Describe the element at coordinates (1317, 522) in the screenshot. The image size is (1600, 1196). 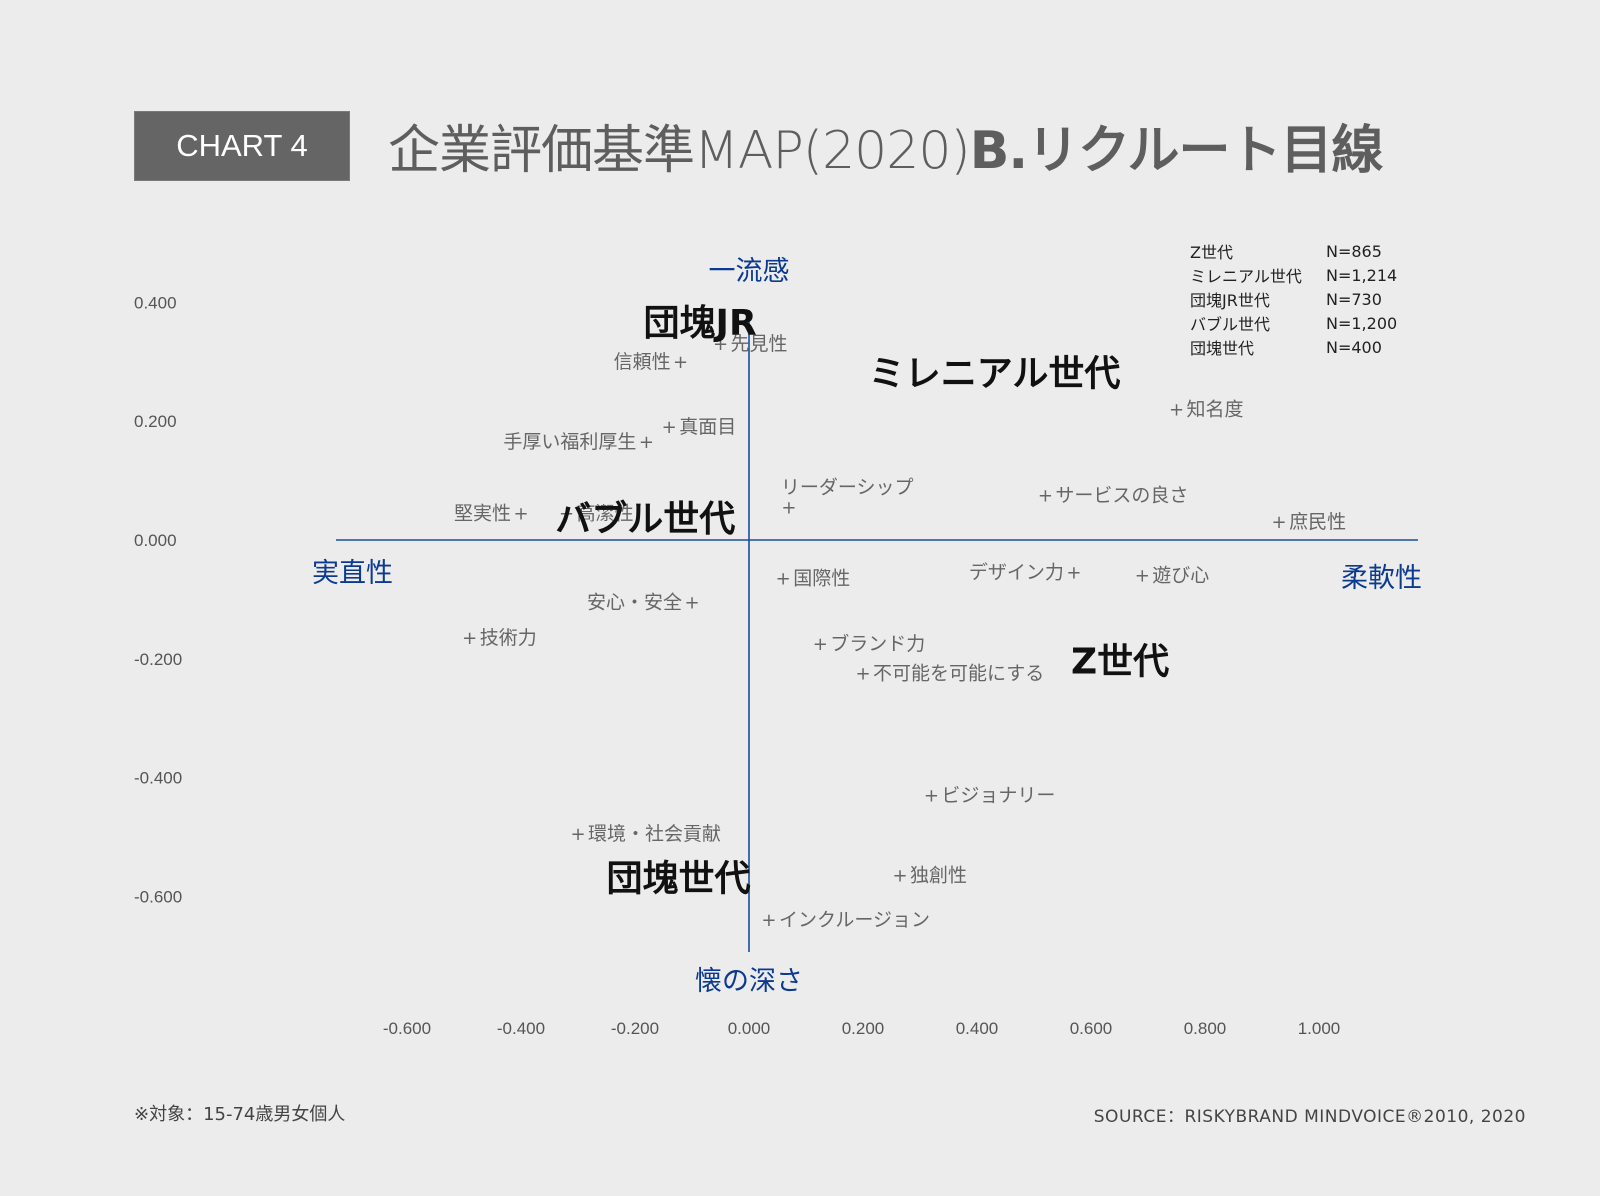
I see `attribute-label: 庶民性` at that location.